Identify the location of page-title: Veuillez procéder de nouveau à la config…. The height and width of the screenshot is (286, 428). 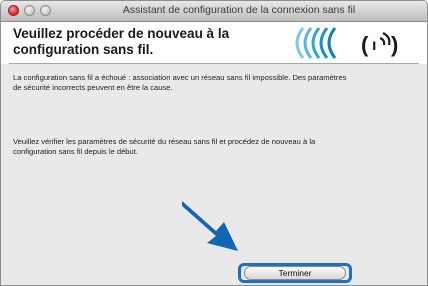
(133, 42).